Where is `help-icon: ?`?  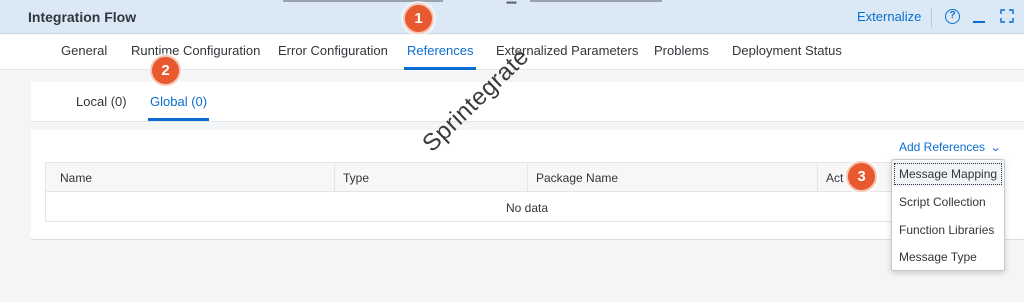 help-icon: ? is located at coordinates (952, 16).